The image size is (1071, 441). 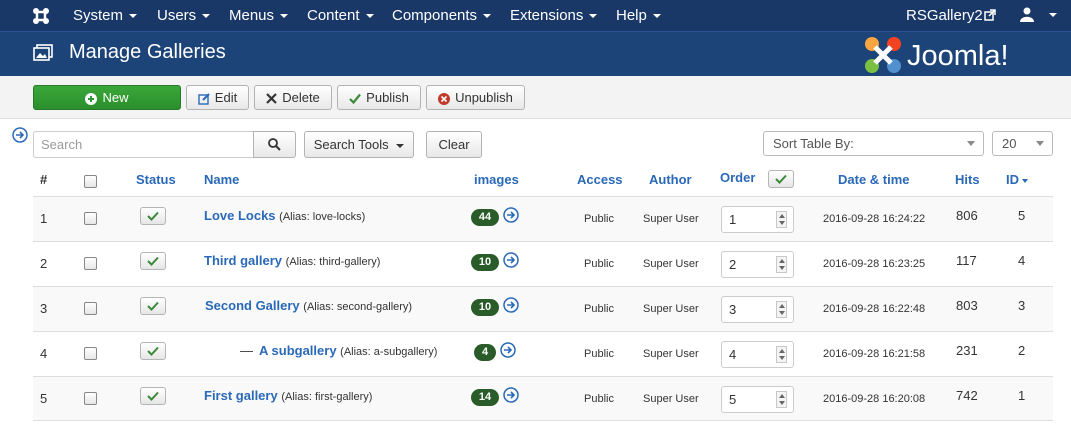 I want to click on menu-content: Content, so click(x=340, y=15).